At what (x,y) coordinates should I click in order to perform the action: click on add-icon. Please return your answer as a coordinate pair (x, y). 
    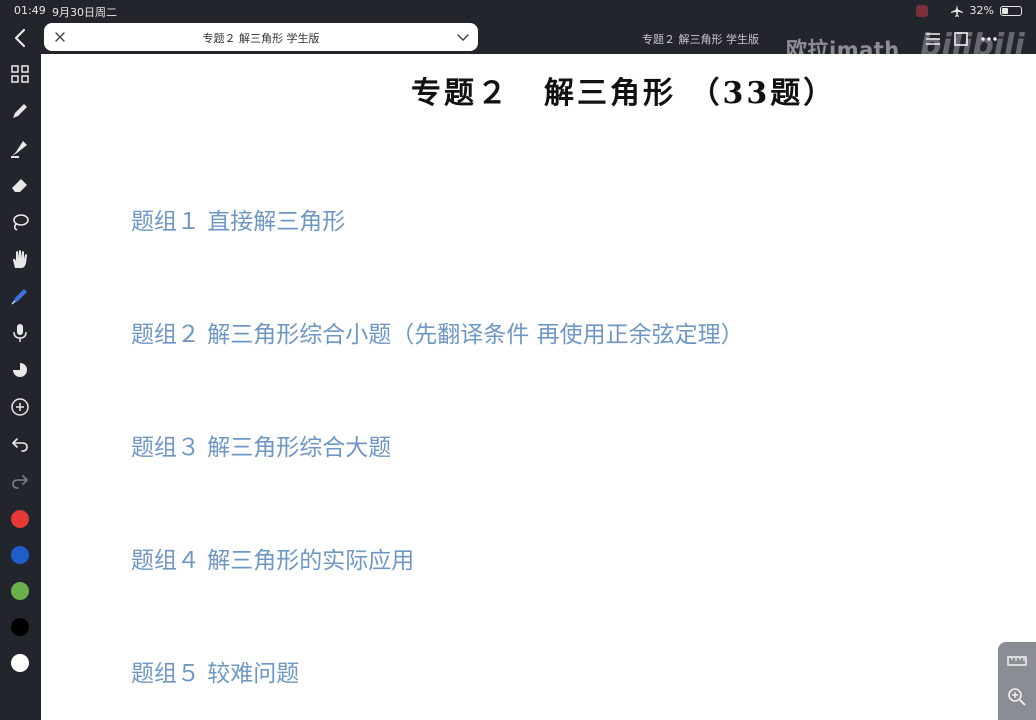
    Looking at the image, I should click on (20, 407).